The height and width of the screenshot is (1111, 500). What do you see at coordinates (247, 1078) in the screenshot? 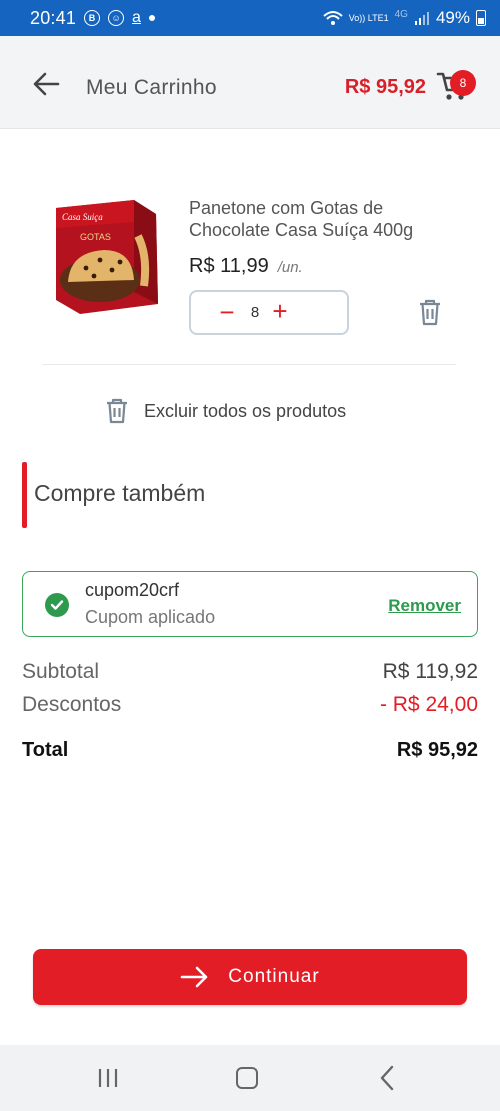
I see `home-icon` at bounding box center [247, 1078].